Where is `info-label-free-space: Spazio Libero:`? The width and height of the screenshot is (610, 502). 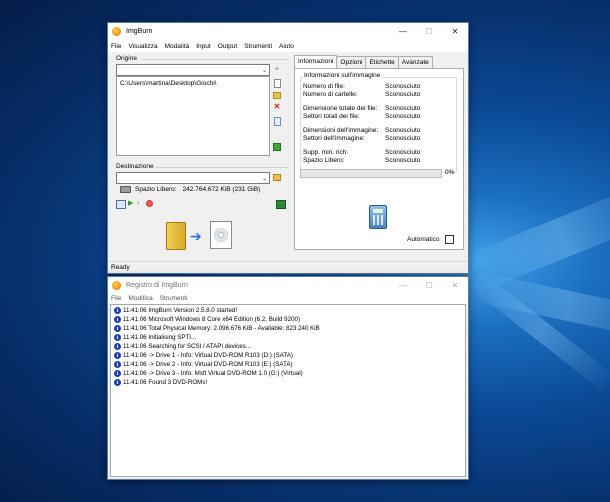 info-label-free-space: Spazio Libero: is located at coordinates (324, 160).